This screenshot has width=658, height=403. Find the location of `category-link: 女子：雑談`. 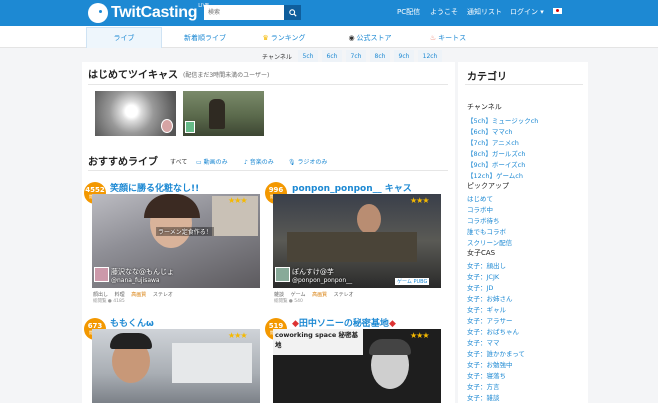

category-link: 女子：雑談 is located at coordinates (483, 397).